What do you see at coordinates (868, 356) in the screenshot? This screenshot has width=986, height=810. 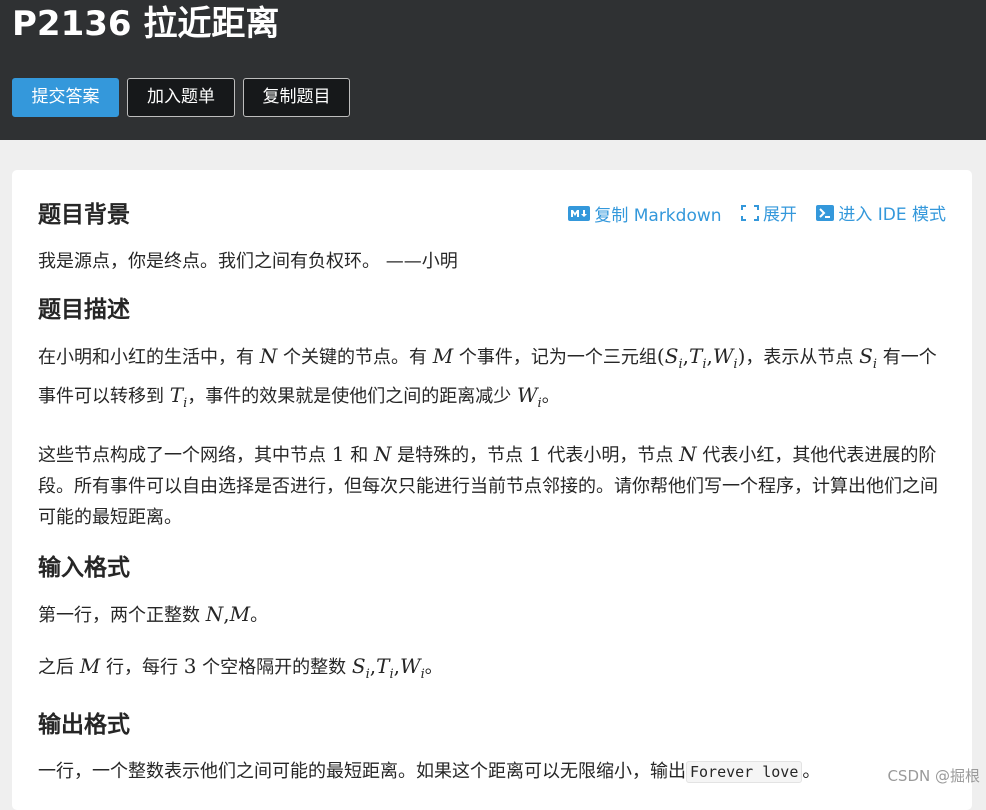 I see `math-s-i: Si` at bounding box center [868, 356].